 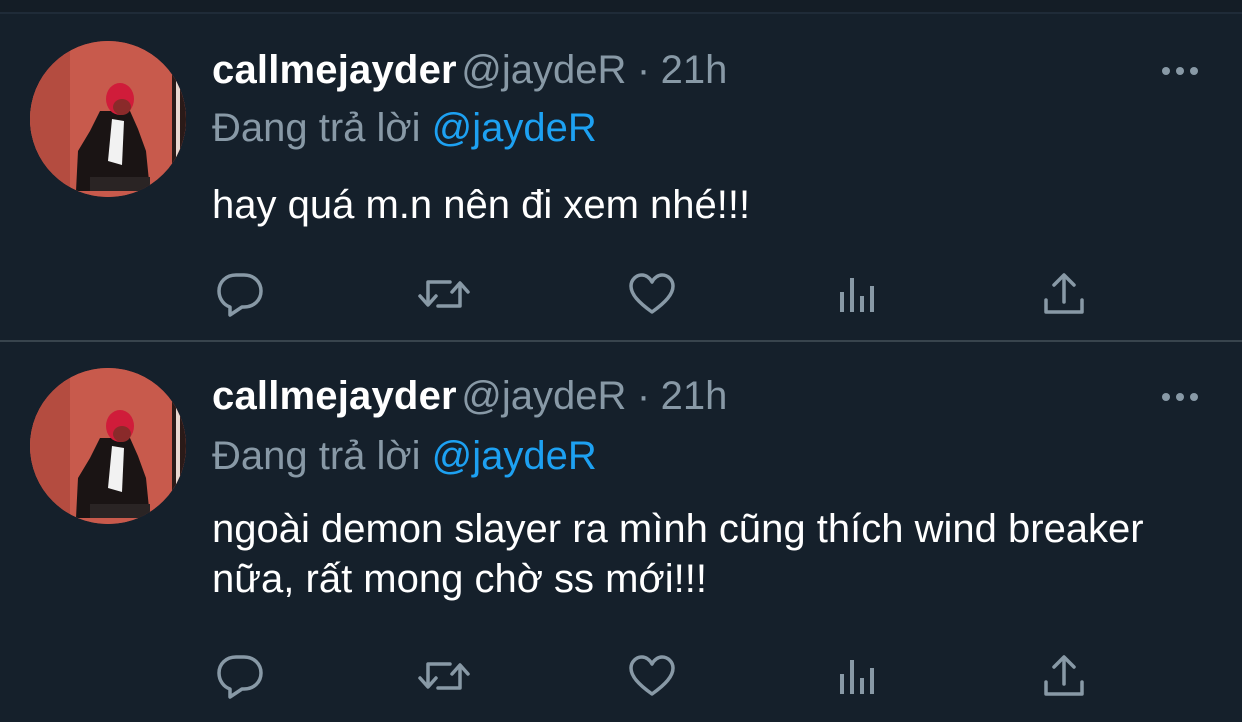 I want to click on tweet-text: hay quá m.n nên đi xem nhé!!!, so click(x=481, y=205).